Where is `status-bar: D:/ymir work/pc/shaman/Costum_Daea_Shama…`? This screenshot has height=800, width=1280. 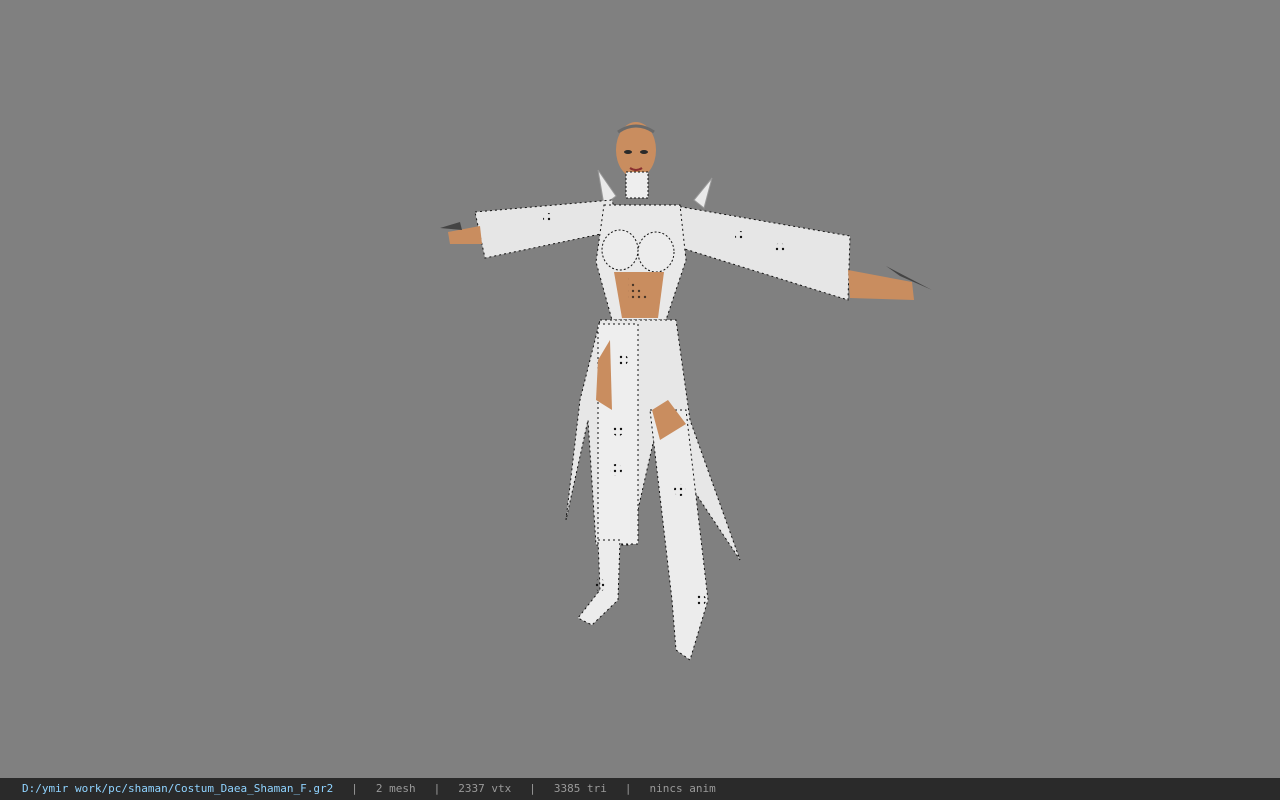 status-bar: D:/ymir work/pc/shaman/Costum_Daea_Shama… is located at coordinates (640, 789).